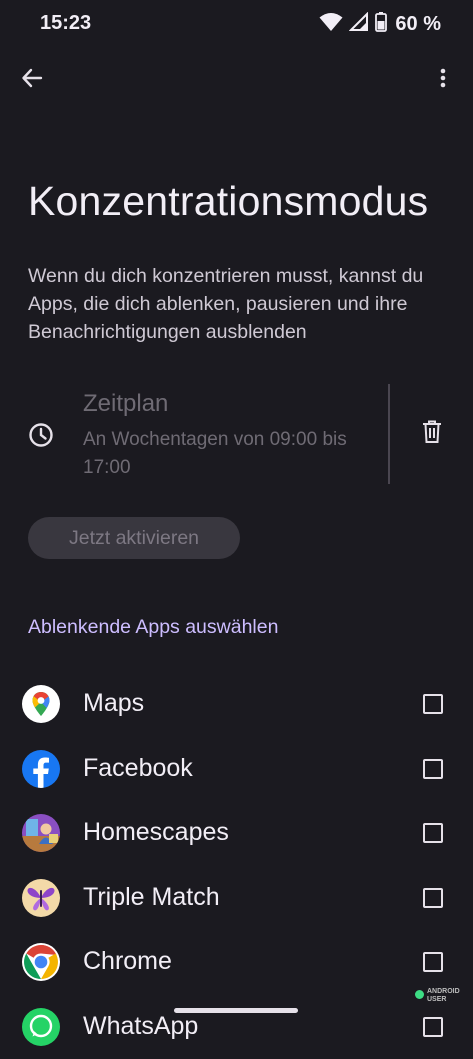 The height and width of the screenshot is (1059, 473). What do you see at coordinates (236, 704) in the screenshot?
I see `list-item-maps: Maps` at bounding box center [236, 704].